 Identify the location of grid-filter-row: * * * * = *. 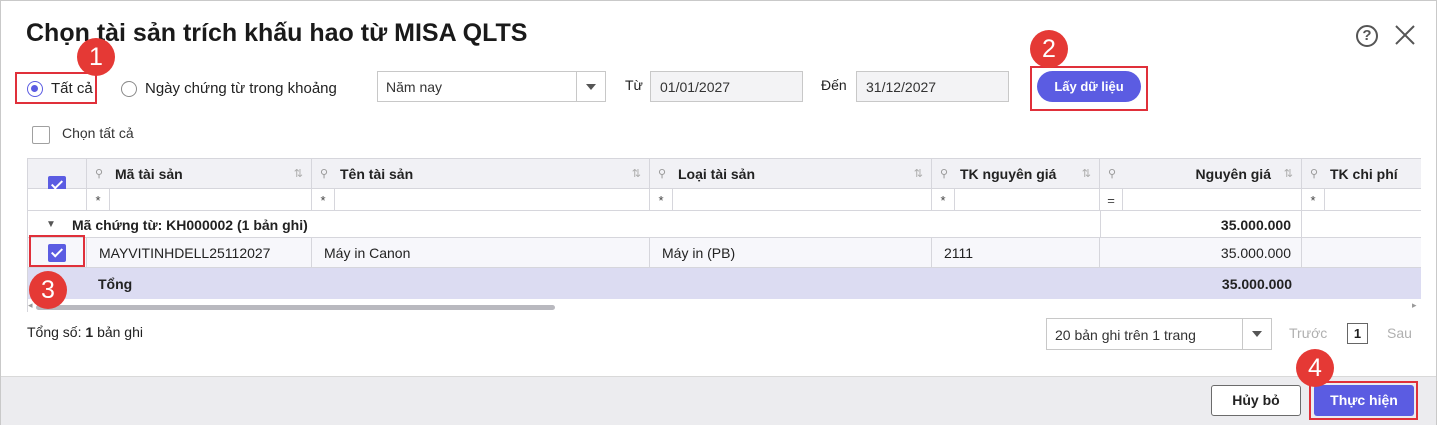
(724, 200).